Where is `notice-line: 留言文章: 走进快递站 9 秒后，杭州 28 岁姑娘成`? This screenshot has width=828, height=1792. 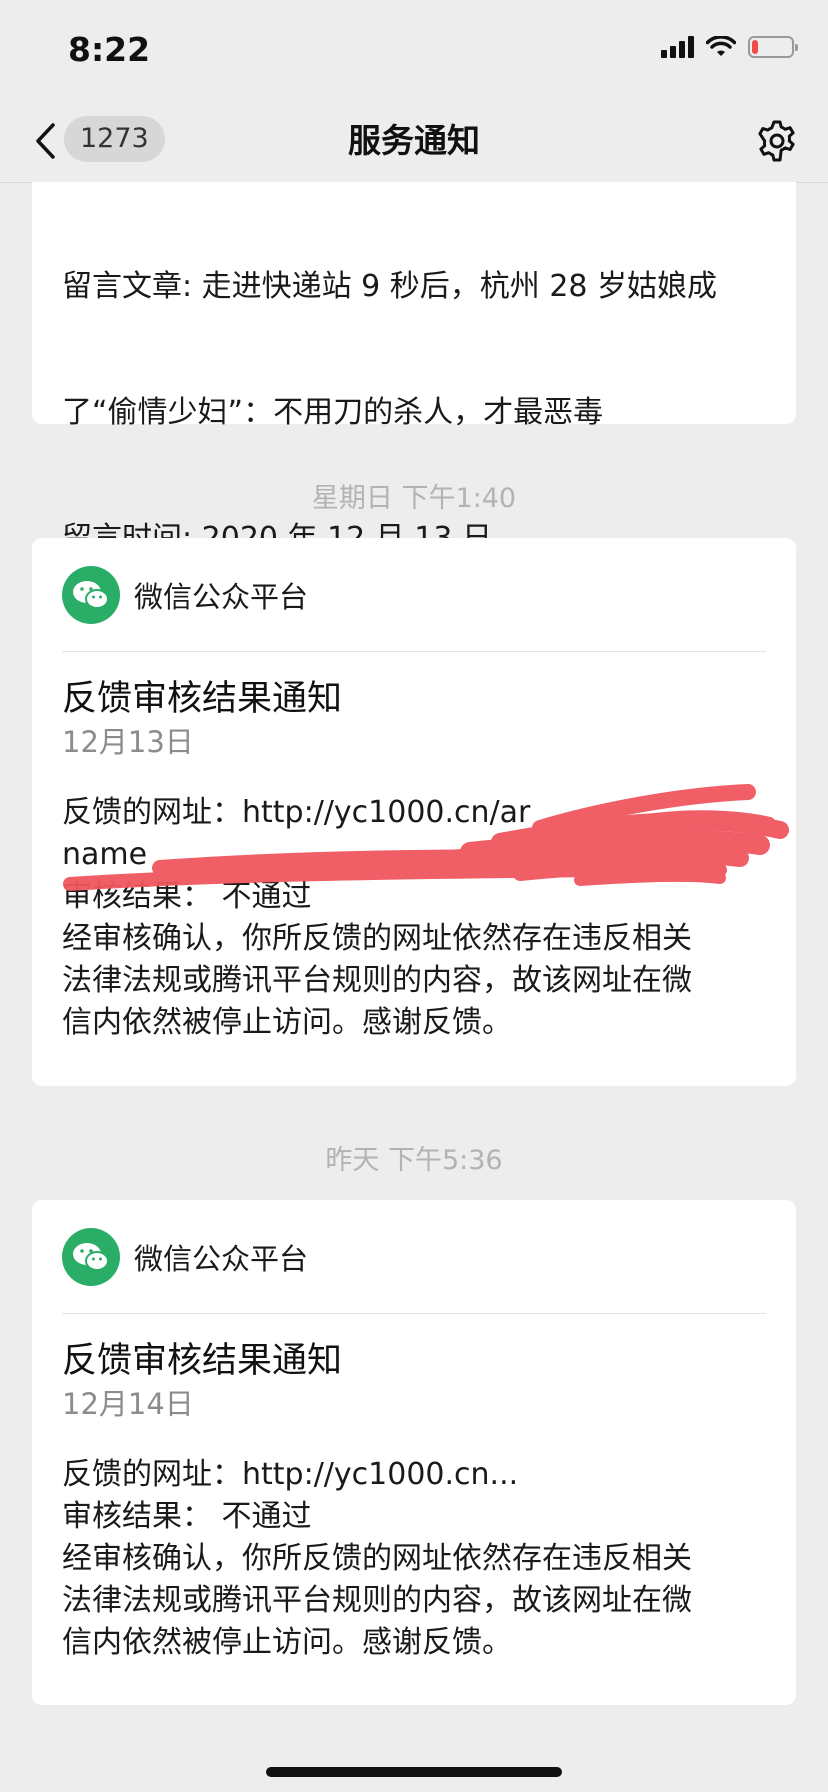 notice-line: 留言文章: 走进快递站 9 秒后，杭州 28 岁姑娘成 is located at coordinates (390, 286).